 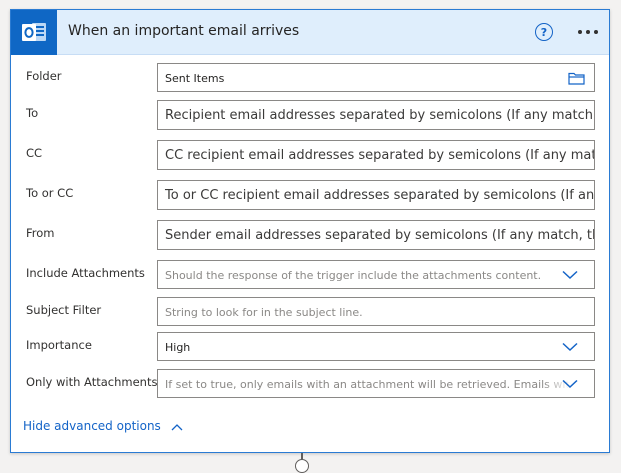 What do you see at coordinates (85, 273) in the screenshot?
I see `include-attachments-label: Include Attachments` at bounding box center [85, 273].